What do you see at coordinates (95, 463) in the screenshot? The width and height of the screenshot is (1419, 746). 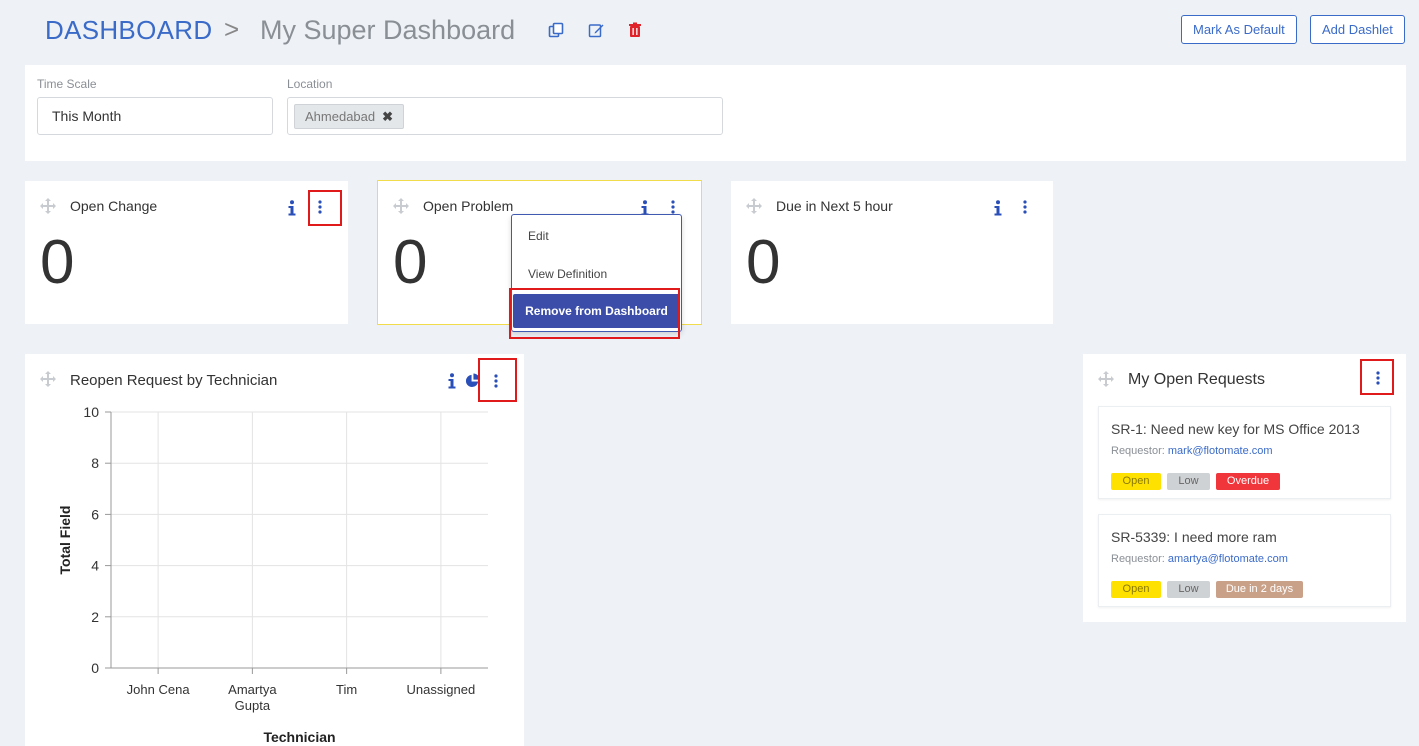 I see `y-tick-label: 8` at bounding box center [95, 463].